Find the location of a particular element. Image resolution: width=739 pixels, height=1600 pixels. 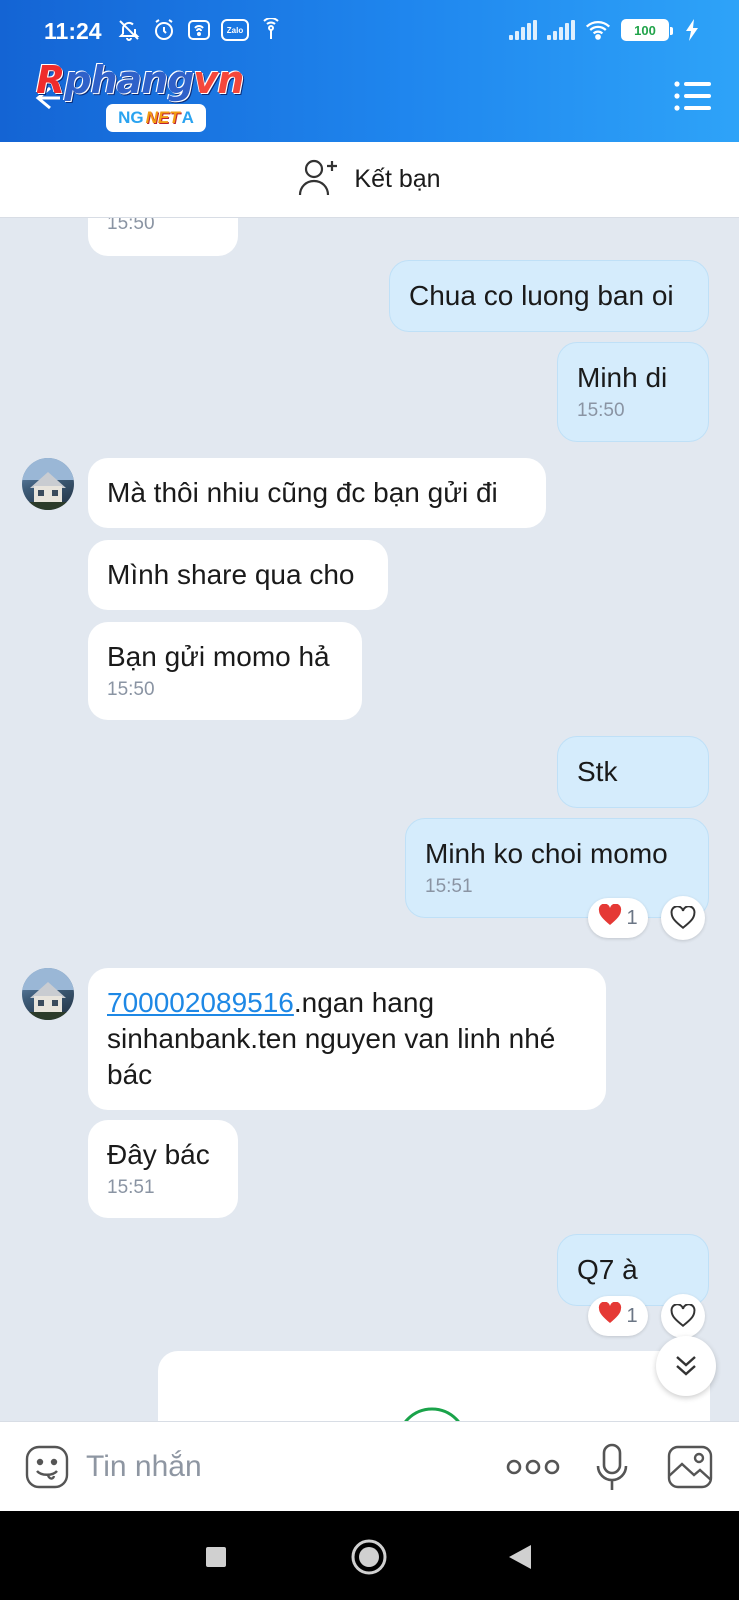

alarm-icon is located at coordinates (164, 30).